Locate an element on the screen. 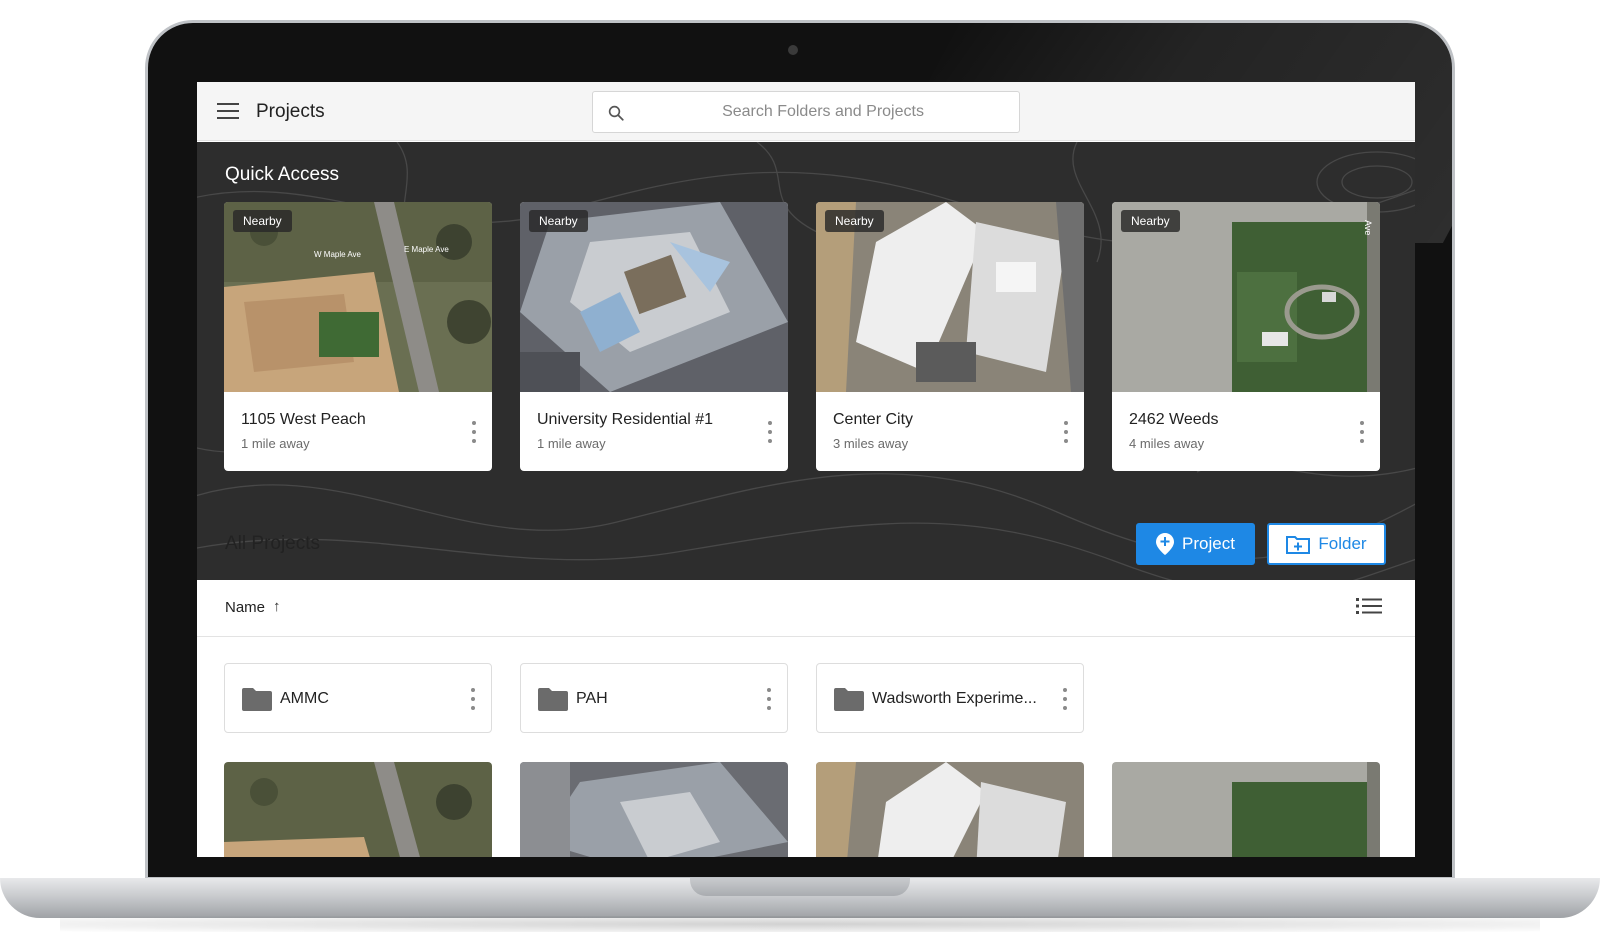  project-distance: 4 miles away is located at coordinates (1167, 443).